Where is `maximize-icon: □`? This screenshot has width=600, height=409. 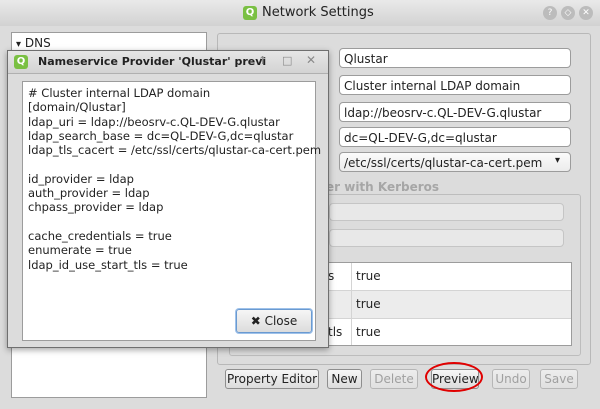
maximize-icon: □ is located at coordinates (287, 60).